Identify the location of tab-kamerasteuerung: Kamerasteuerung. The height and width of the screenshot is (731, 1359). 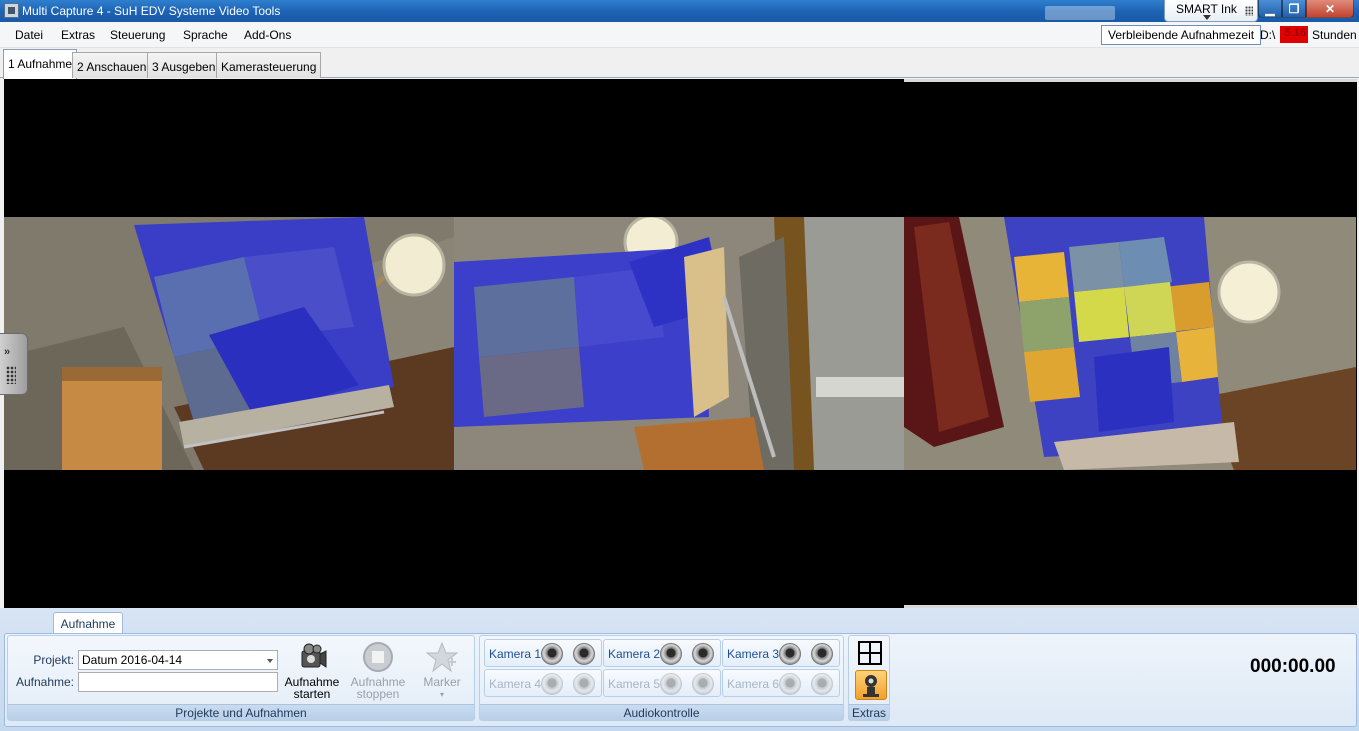
(269, 65).